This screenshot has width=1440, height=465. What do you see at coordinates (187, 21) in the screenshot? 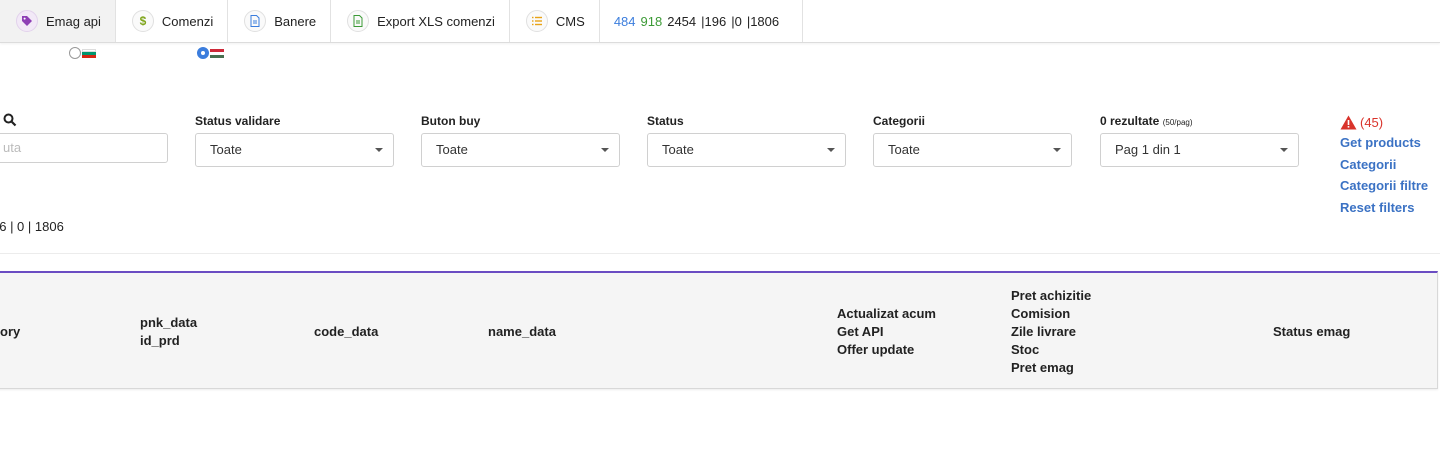
I see `tab-label: Comenzi` at bounding box center [187, 21].